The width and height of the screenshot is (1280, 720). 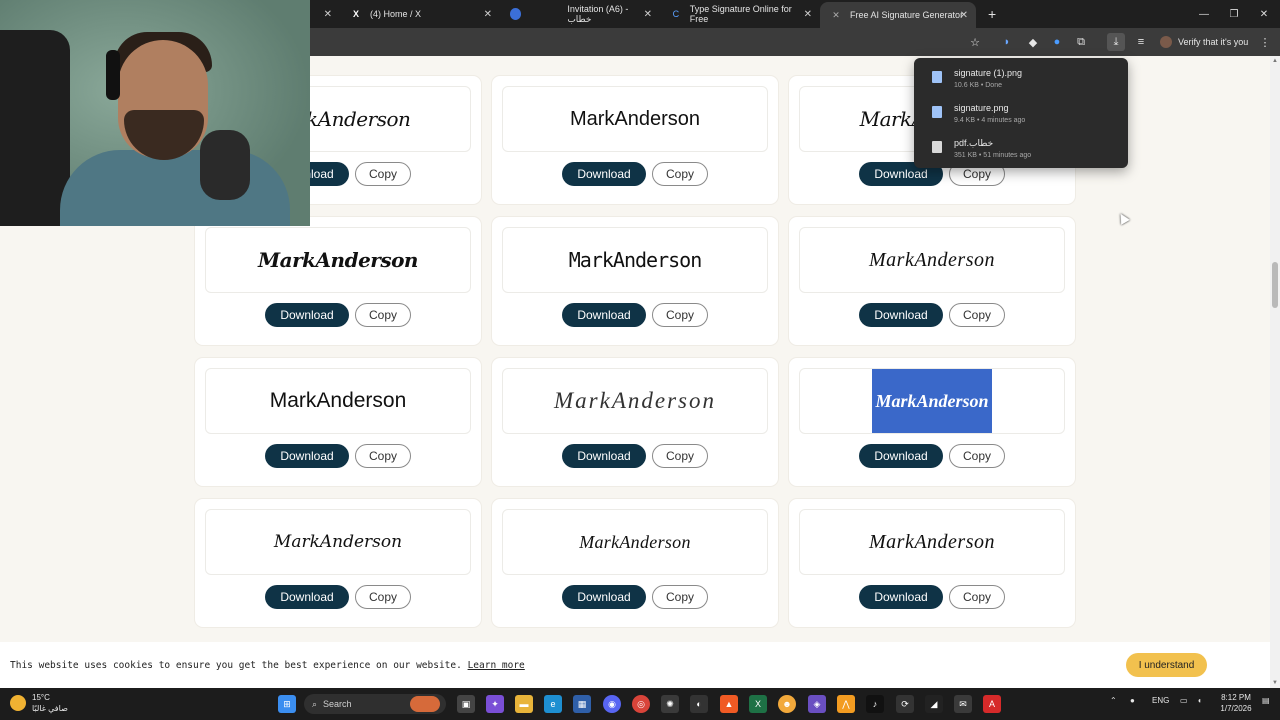 What do you see at coordinates (1275, 61) in the screenshot?
I see `scroll-up-icon: ▲` at bounding box center [1275, 61].